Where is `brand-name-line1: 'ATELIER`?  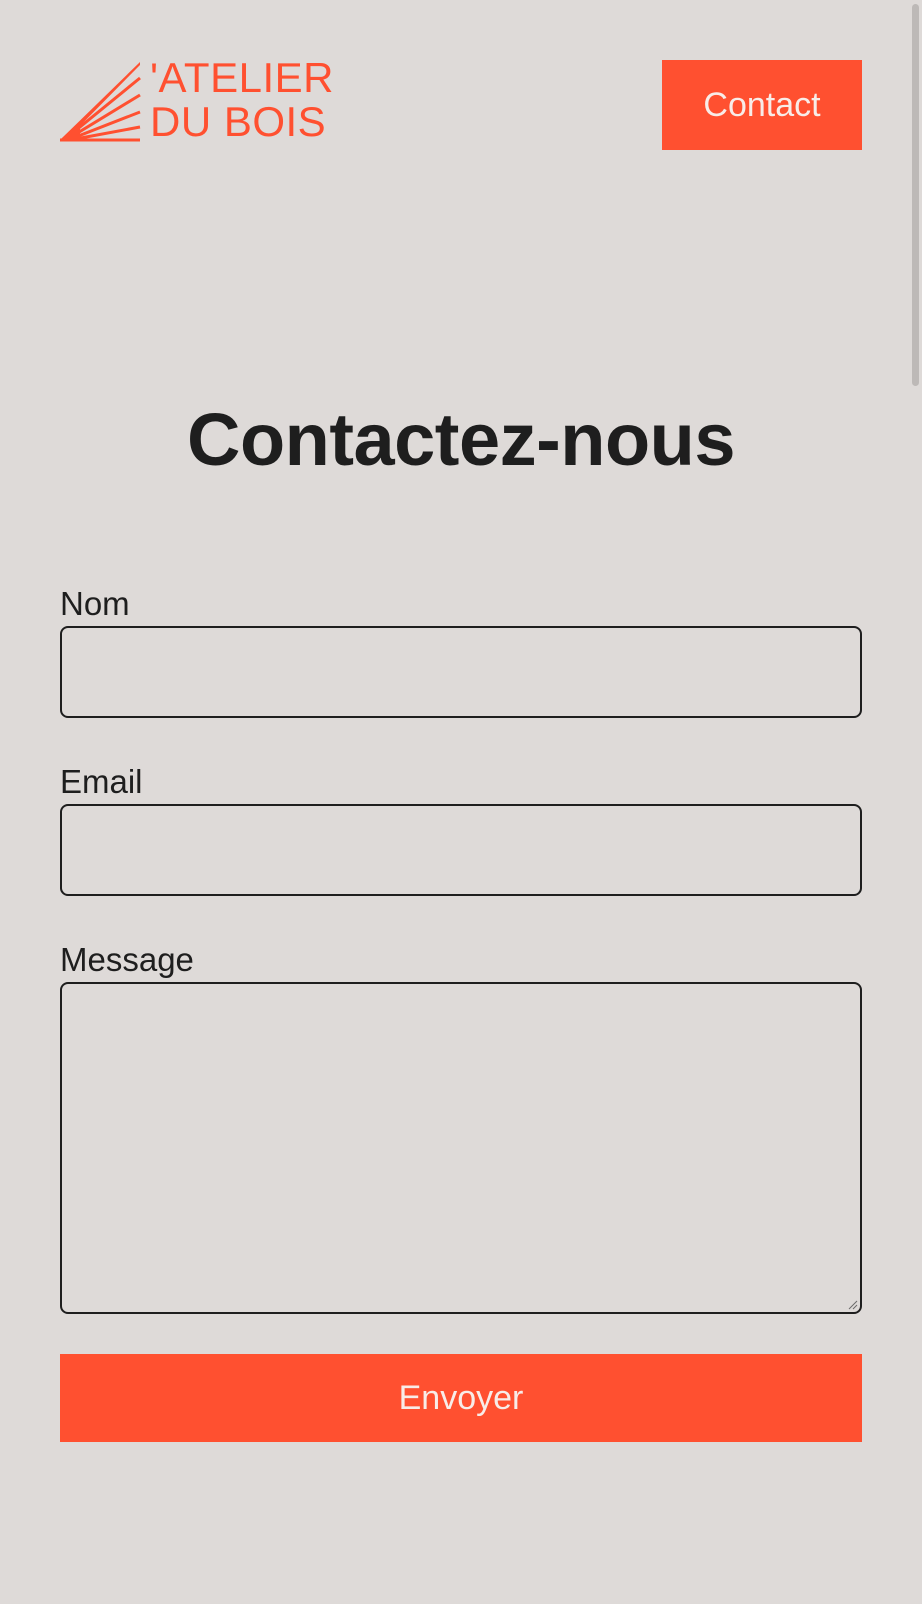 brand-name-line1: 'ATELIER is located at coordinates (242, 77).